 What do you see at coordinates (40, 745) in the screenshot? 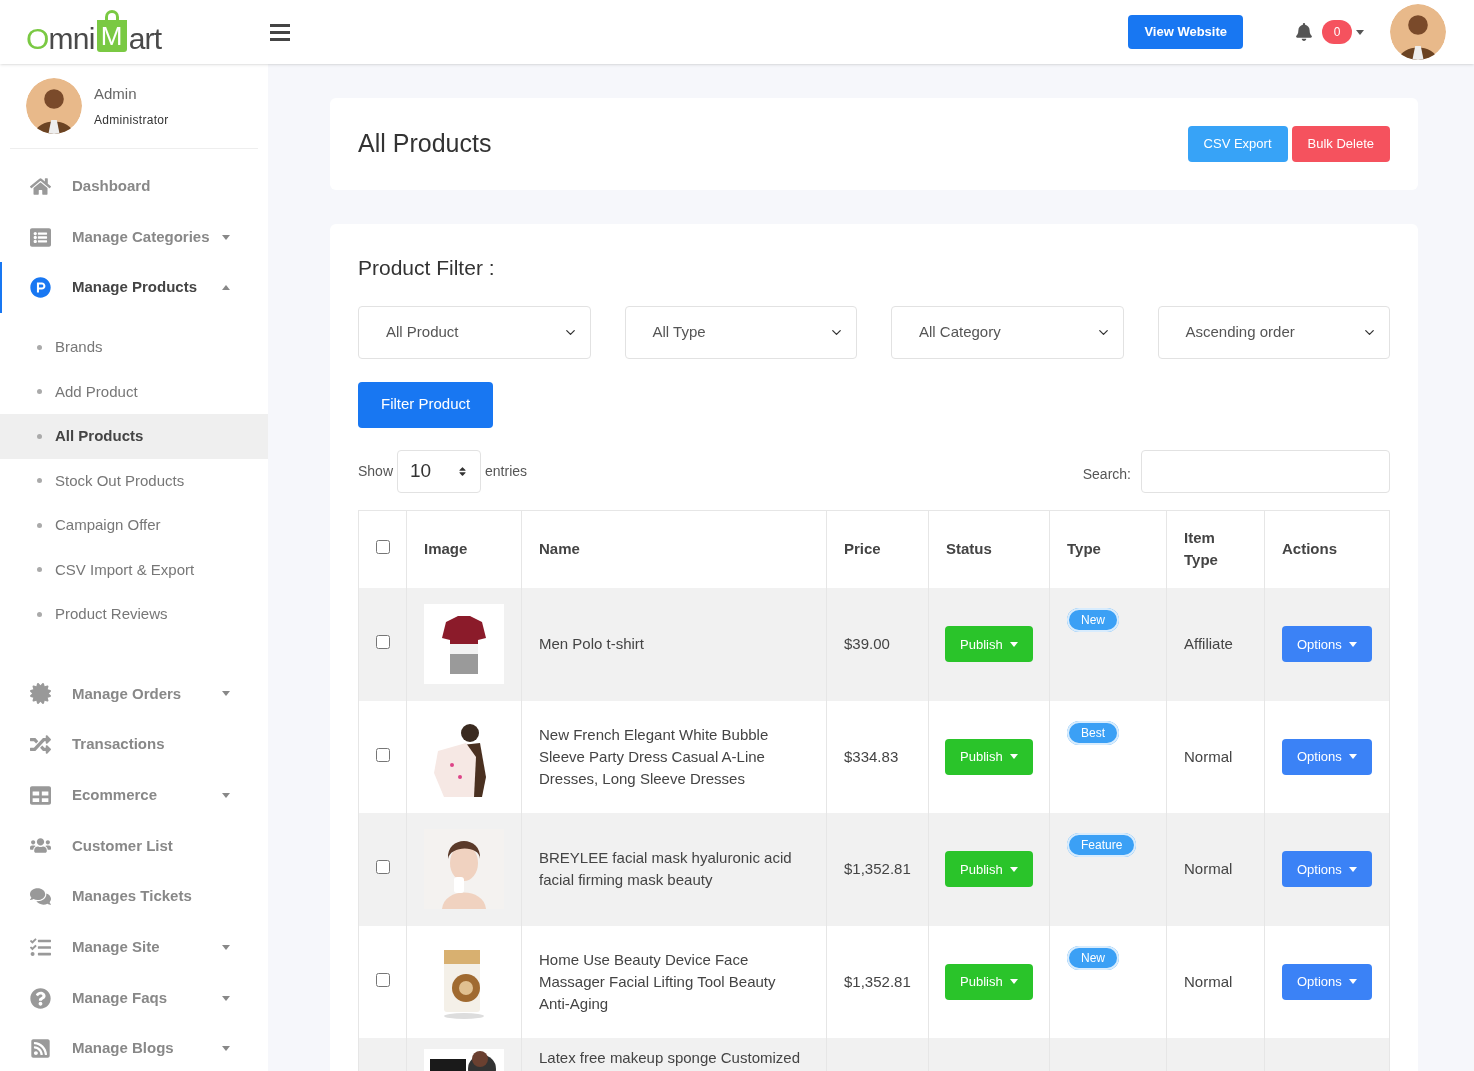
I see `shuffle-icon` at bounding box center [40, 745].